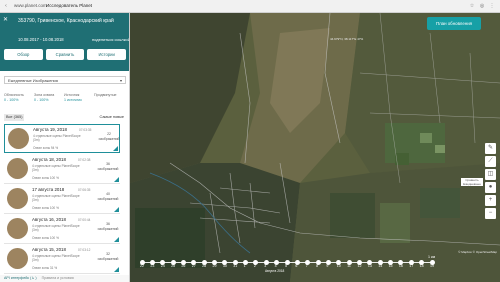  Describe the element at coordinates (432, 257) in the screenshot. I see `map-scale: 1 км` at that location.